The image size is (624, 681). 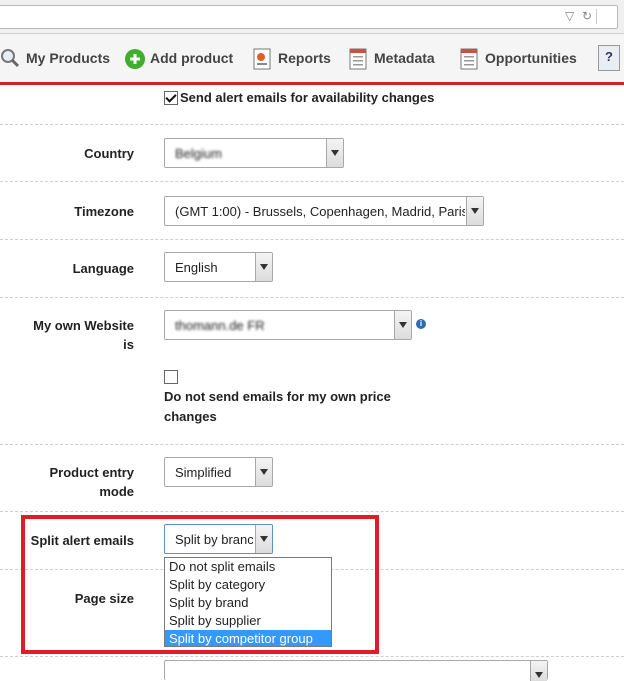 I want to click on toolbar-label: Add product, so click(x=192, y=58).